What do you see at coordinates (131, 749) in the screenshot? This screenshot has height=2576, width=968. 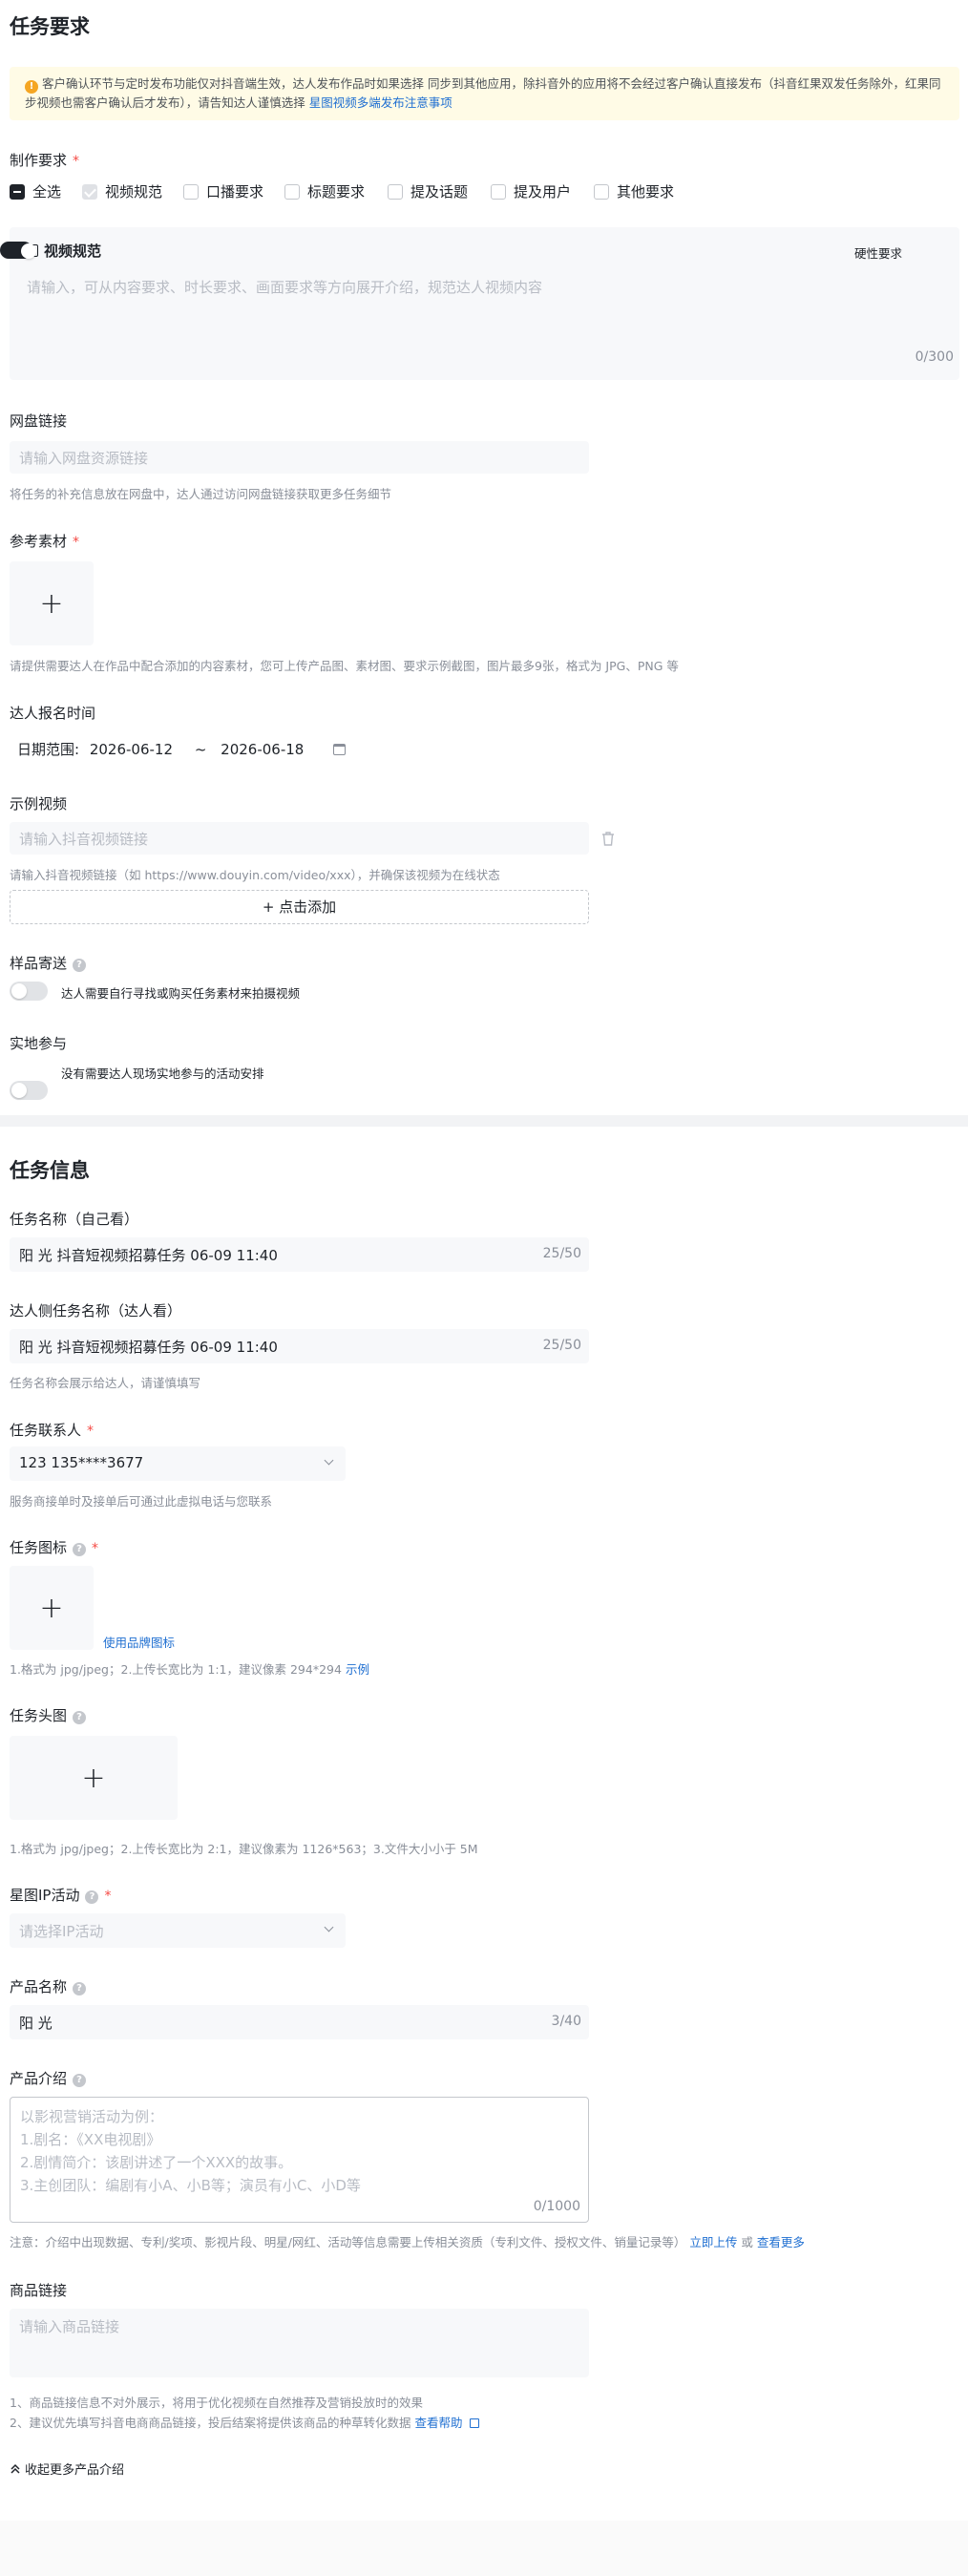 I see `date-start: 2026-06-12` at bounding box center [131, 749].